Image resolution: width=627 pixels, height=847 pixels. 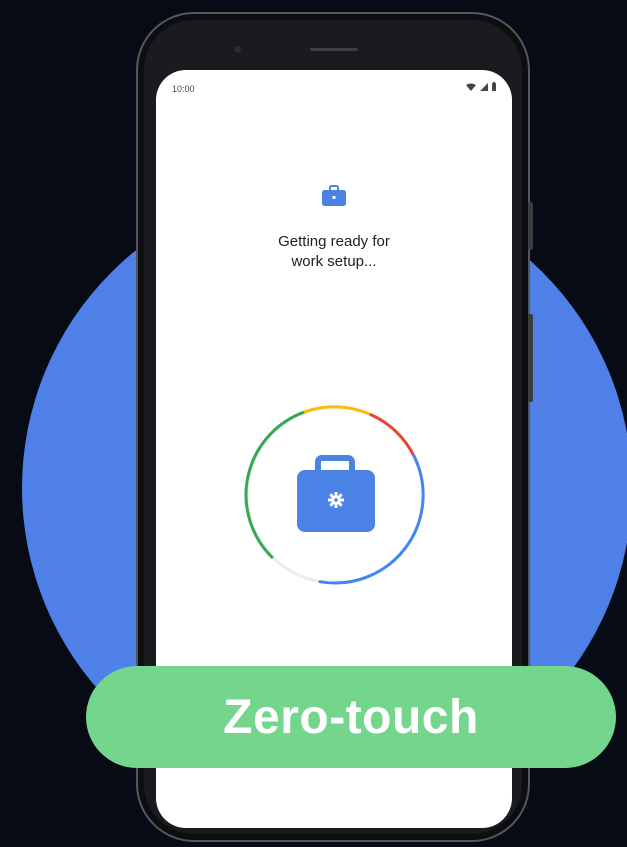 What do you see at coordinates (334, 49) in the screenshot?
I see `earpiece` at bounding box center [334, 49].